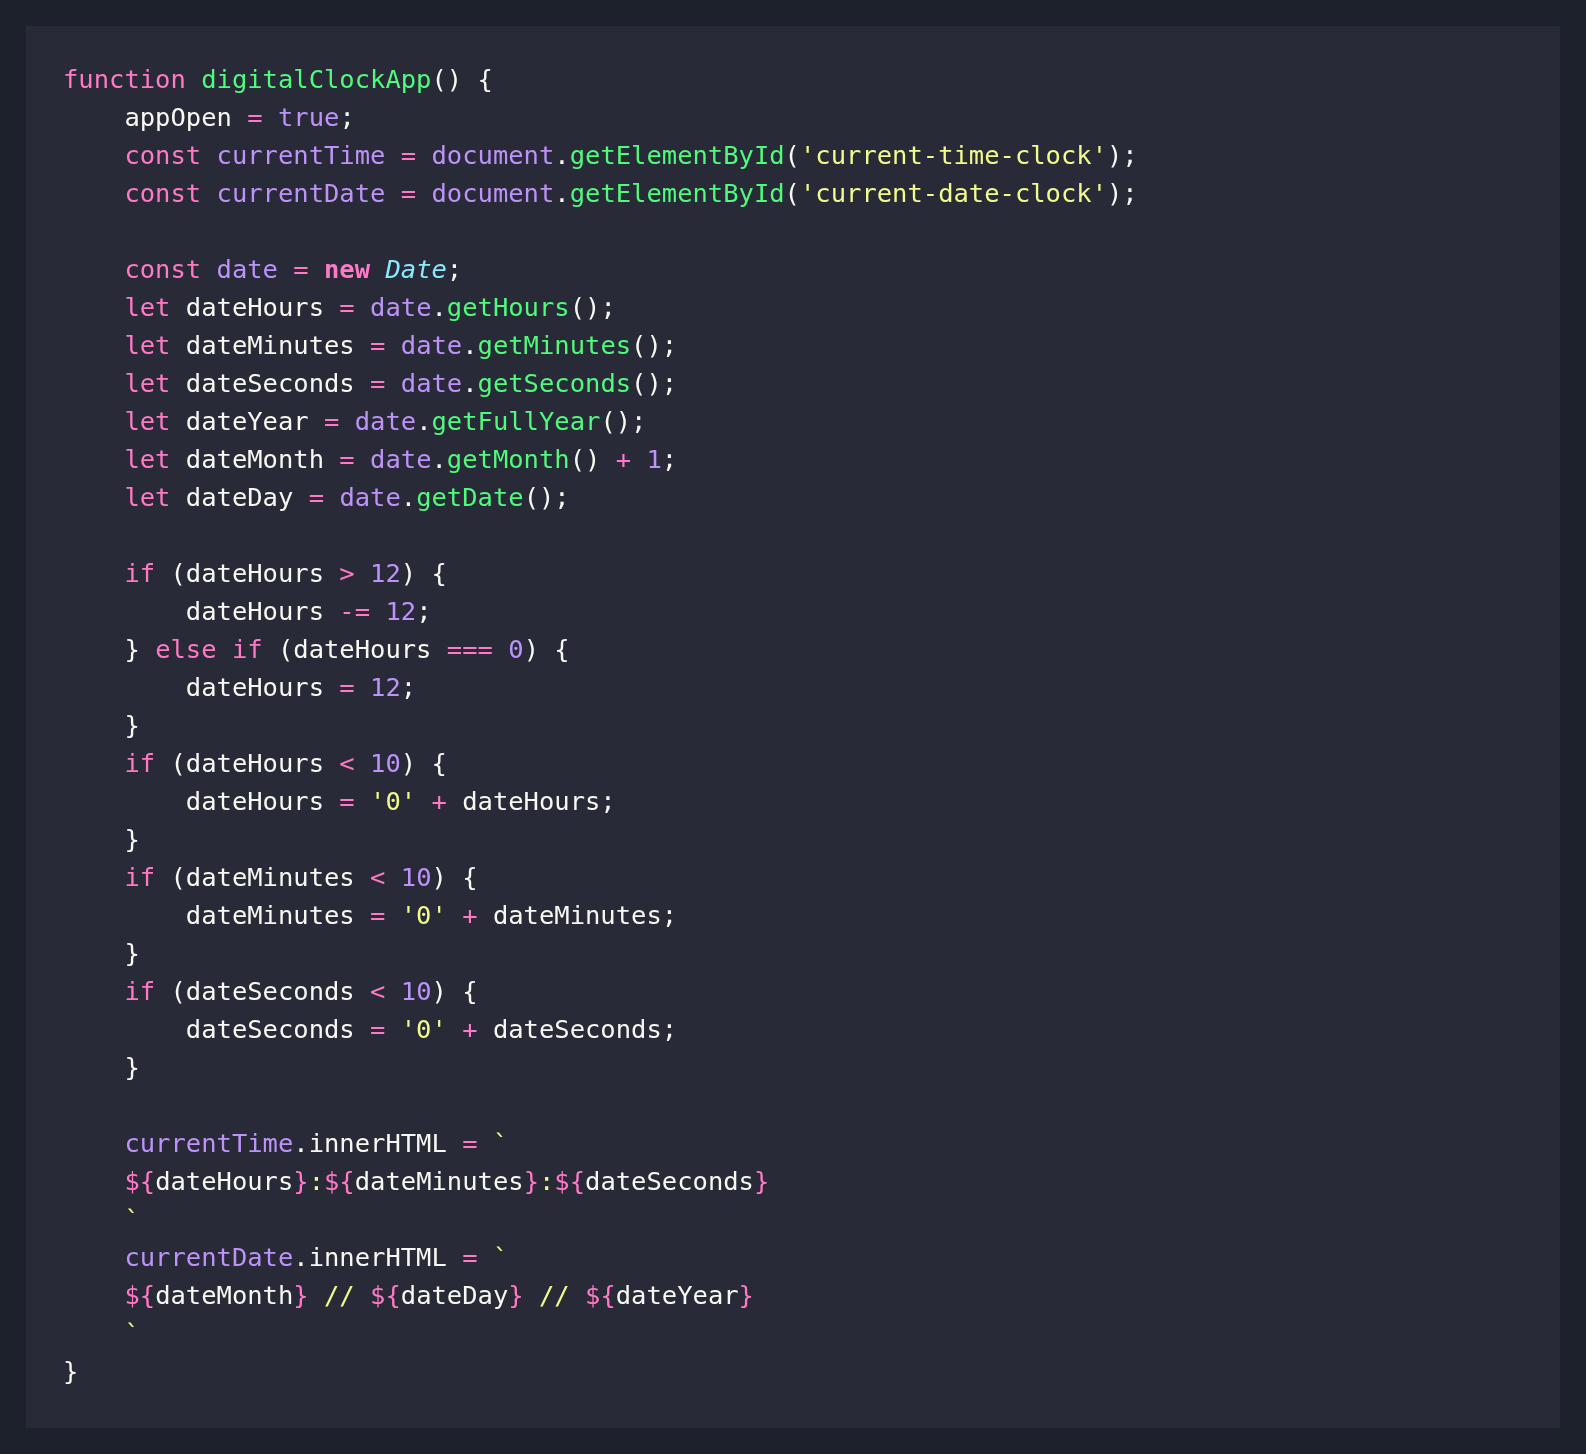 This screenshot has height=1454, width=1586. Describe the element at coordinates (630, 155) in the screenshot. I see `code-line: const currentTime = document.getElementById('current-time-clock');` at that location.